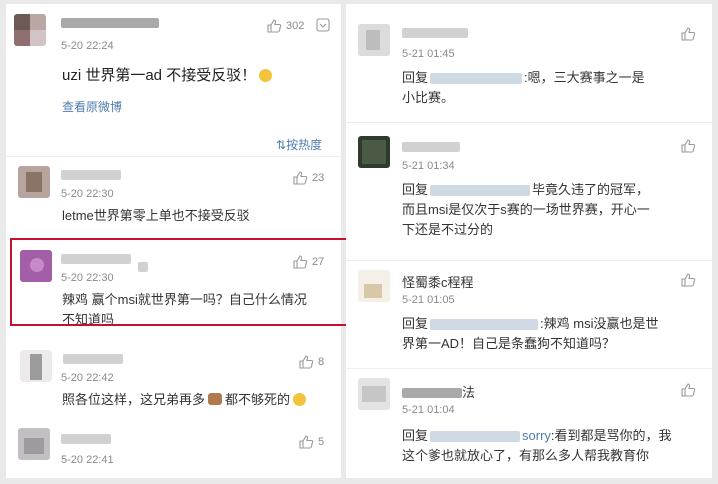 Image resolution: width=718 pixels, height=484 pixels. What do you see at coordinates (87, 378) in the screenshot?
I see `comment-time: 5-20 22:42` at bounding box center [87, 378].